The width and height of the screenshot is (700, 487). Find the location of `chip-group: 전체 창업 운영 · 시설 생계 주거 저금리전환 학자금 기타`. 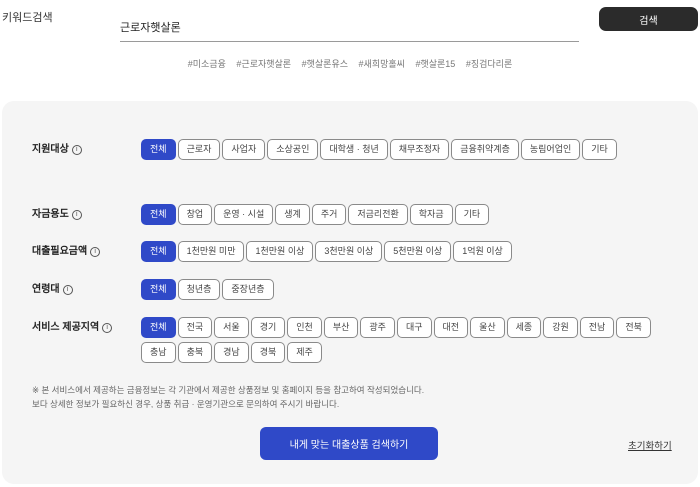

chip-group: 전체 창업 운영 · 시설 생계 주거 저금리전환 학자금 기타 is located at coordinates (401, 216).